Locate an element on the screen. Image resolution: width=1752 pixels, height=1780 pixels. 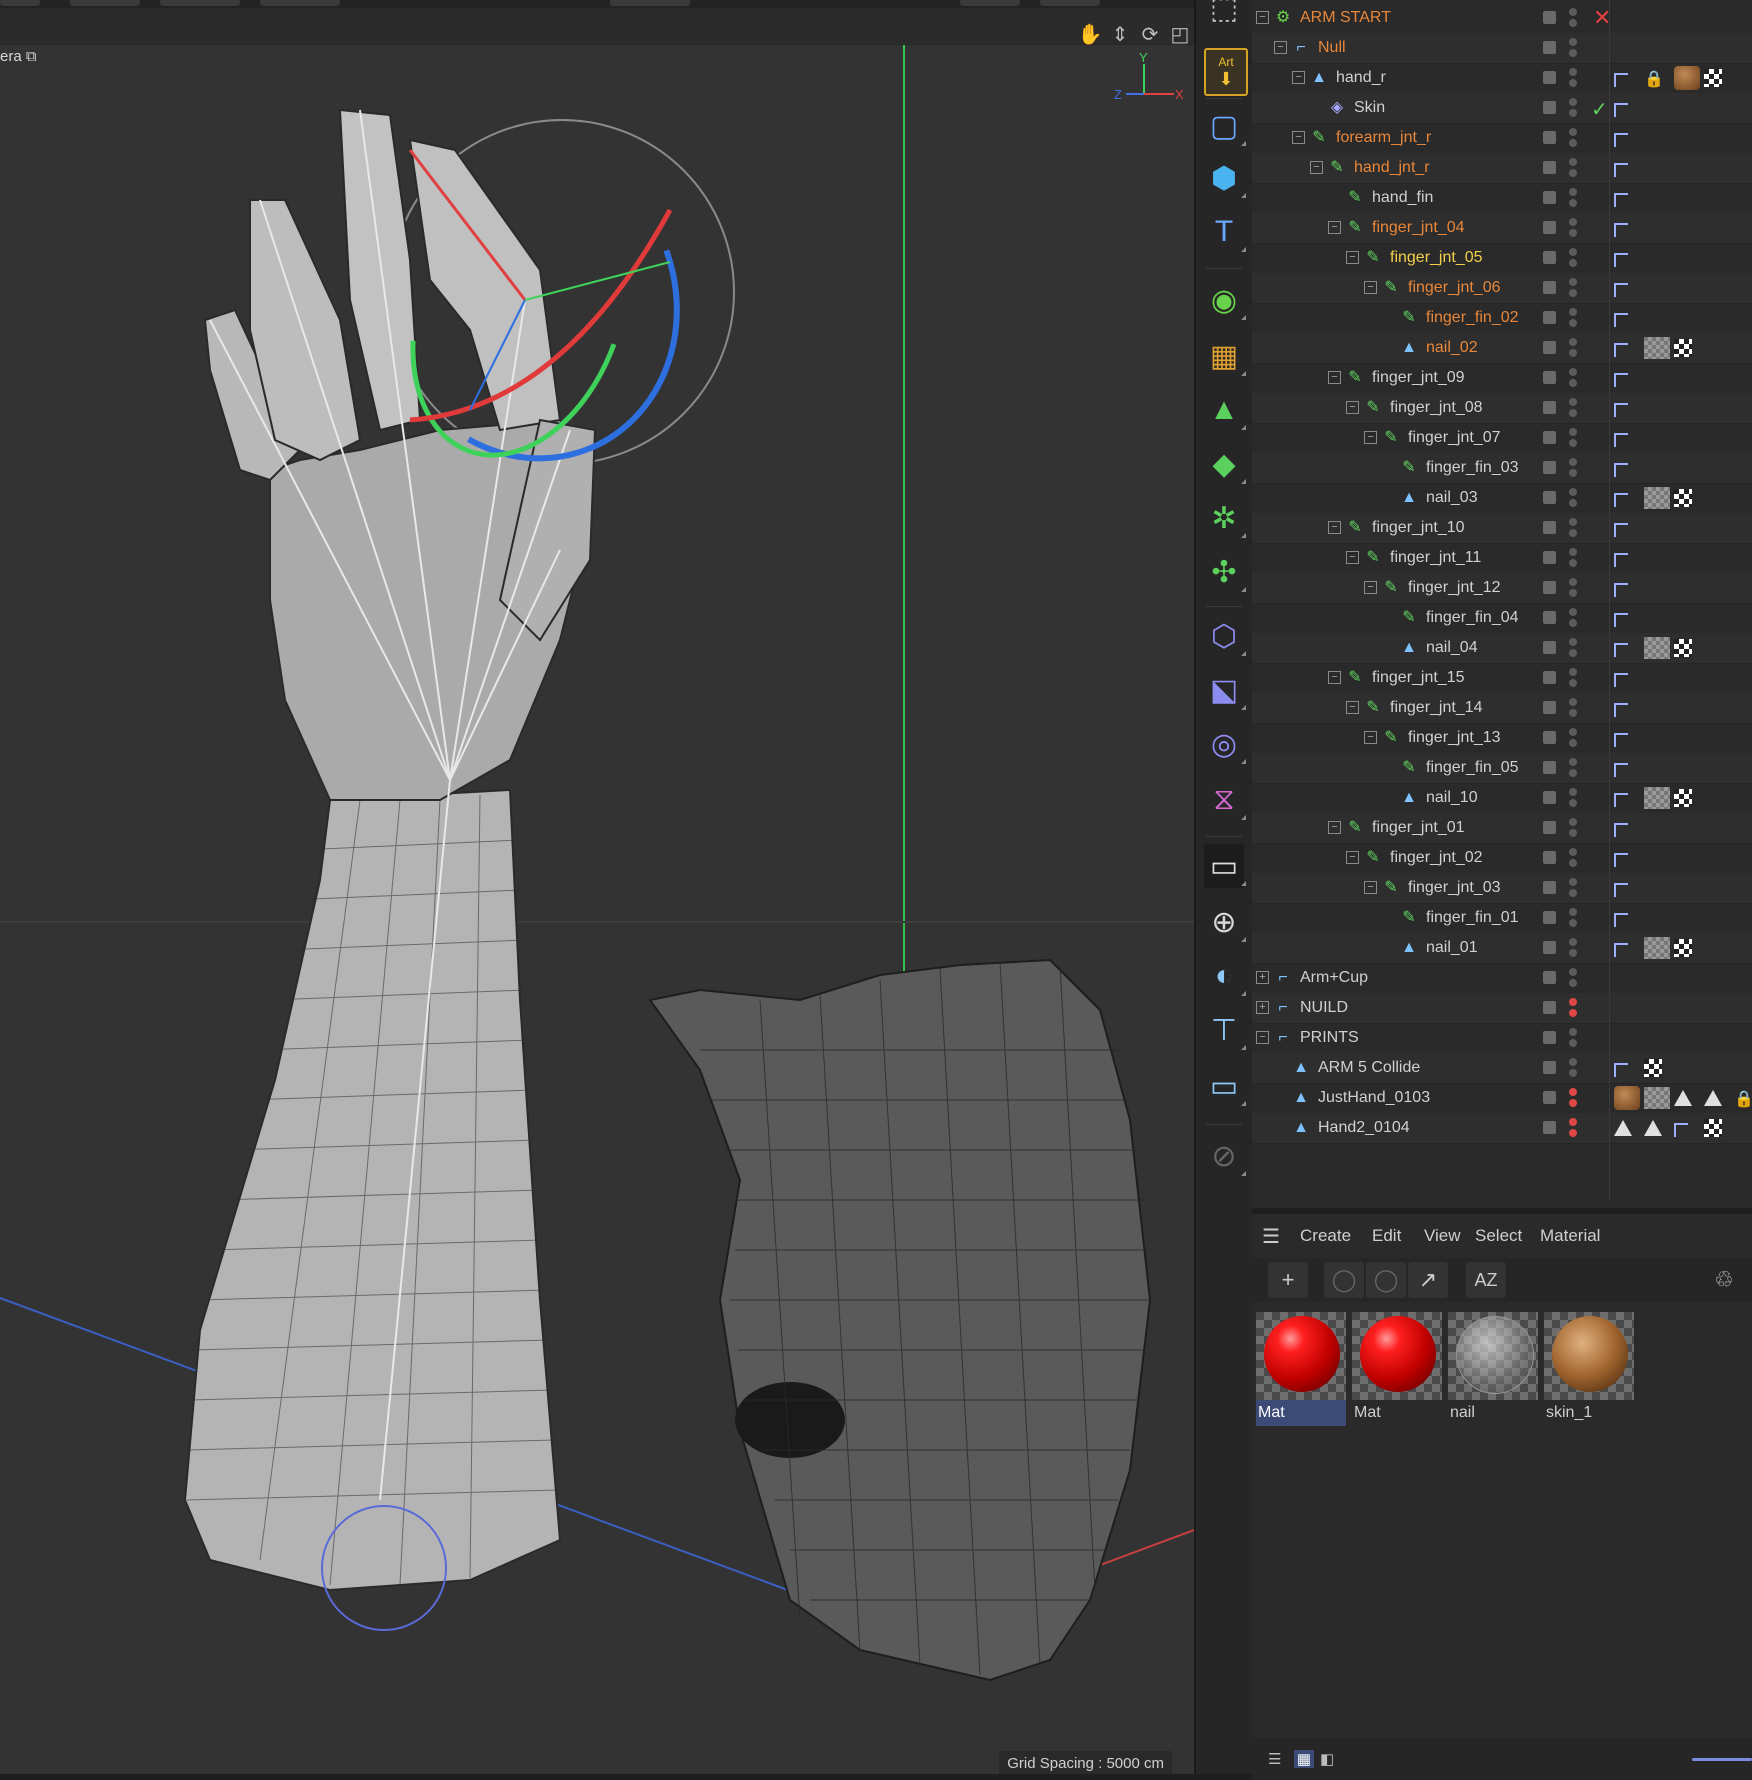
object-row-finger-jnt-04: − ✎ finger_jnt_04 is located at coordinates (1502, 228).